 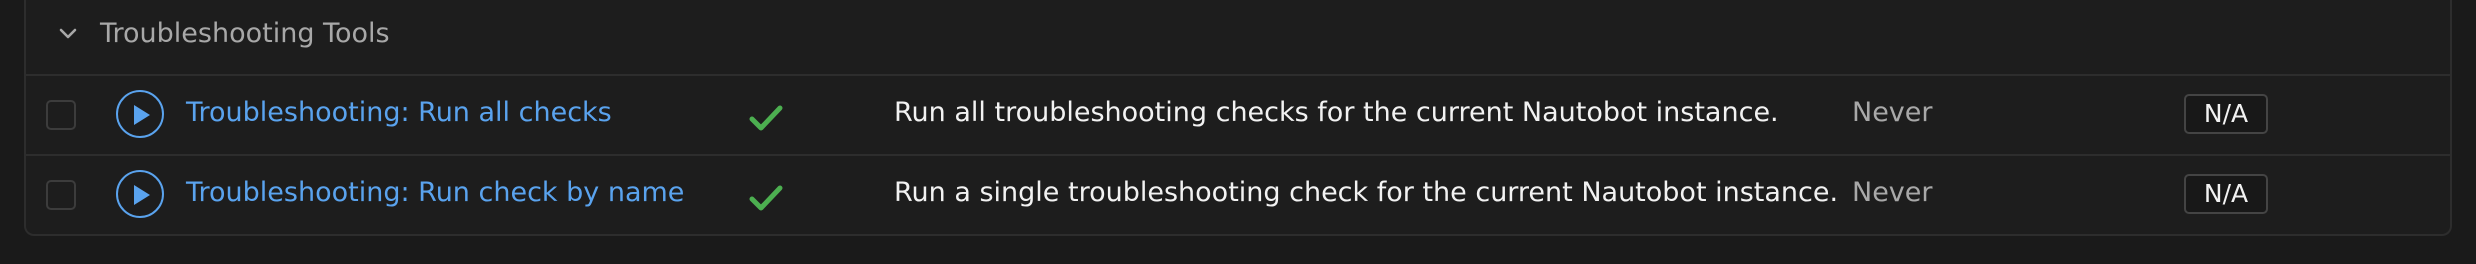 I want to click on group-title: Troubleshooting Tools, so click(x=245, y=33).